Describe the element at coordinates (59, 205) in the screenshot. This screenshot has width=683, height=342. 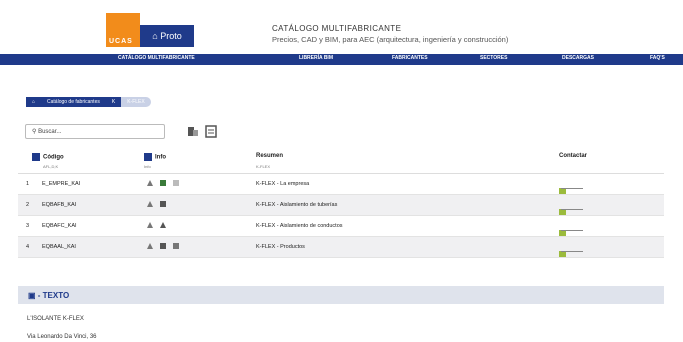
I see `row-code: EQBAFB_KAI` at that location.